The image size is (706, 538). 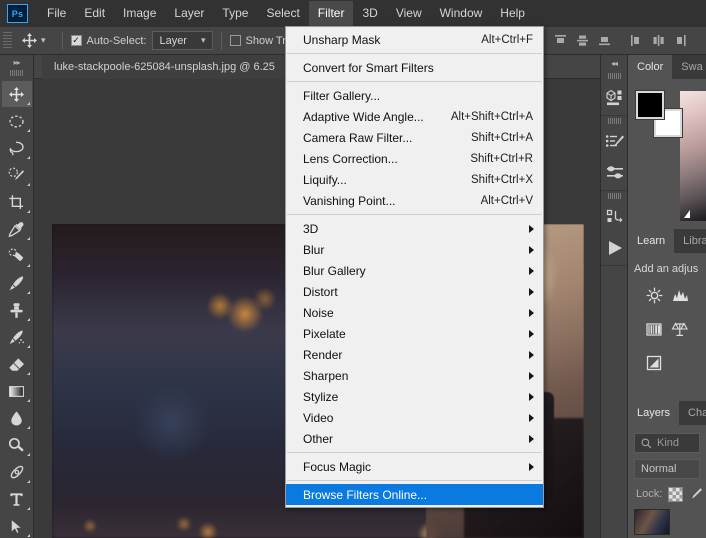 What do you see at coordinates (17, 337) in the screenshot?
I see `history-brush-tool` at bounding box center [17, 337].